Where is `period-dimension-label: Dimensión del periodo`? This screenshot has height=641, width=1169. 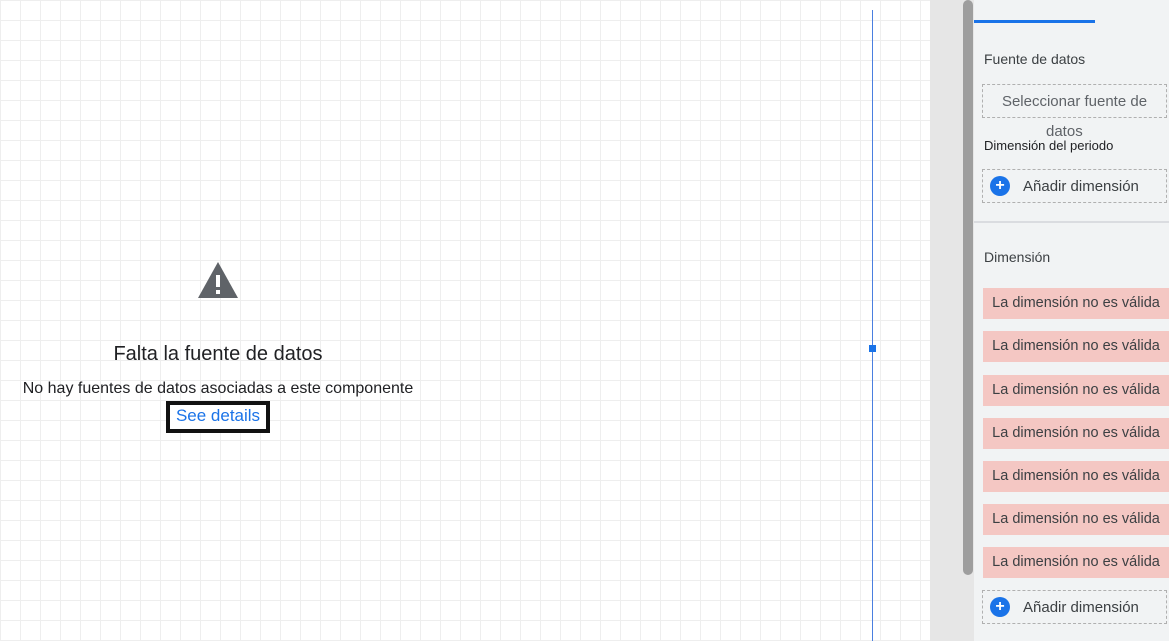
period-dimension-label: Dimensión del periodo is located at coordinates (1049, 145).